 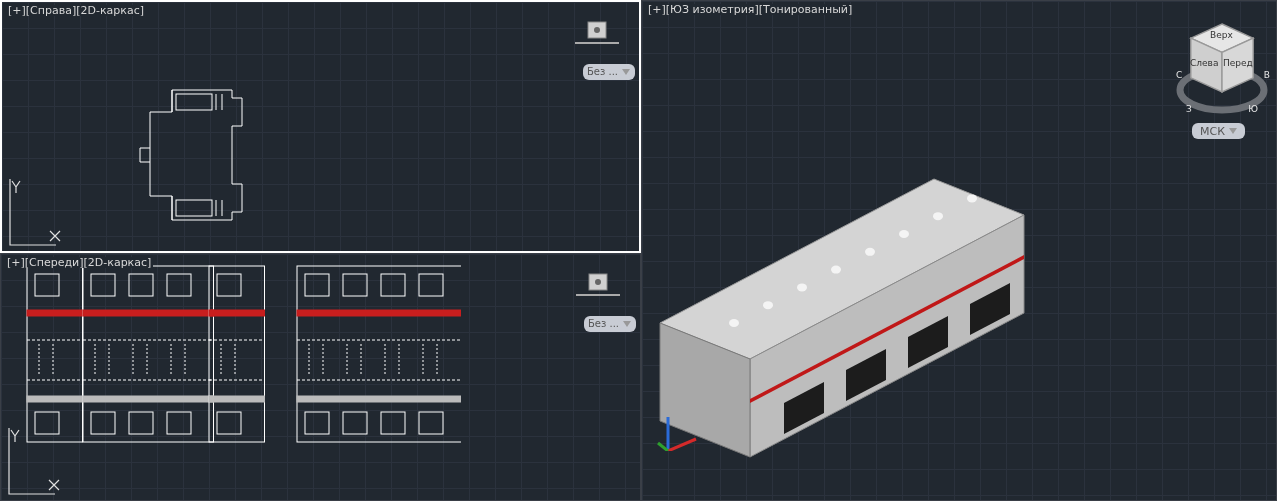 I want to click on ucs-dropdown: МСК, so click(x=1218, y=131).